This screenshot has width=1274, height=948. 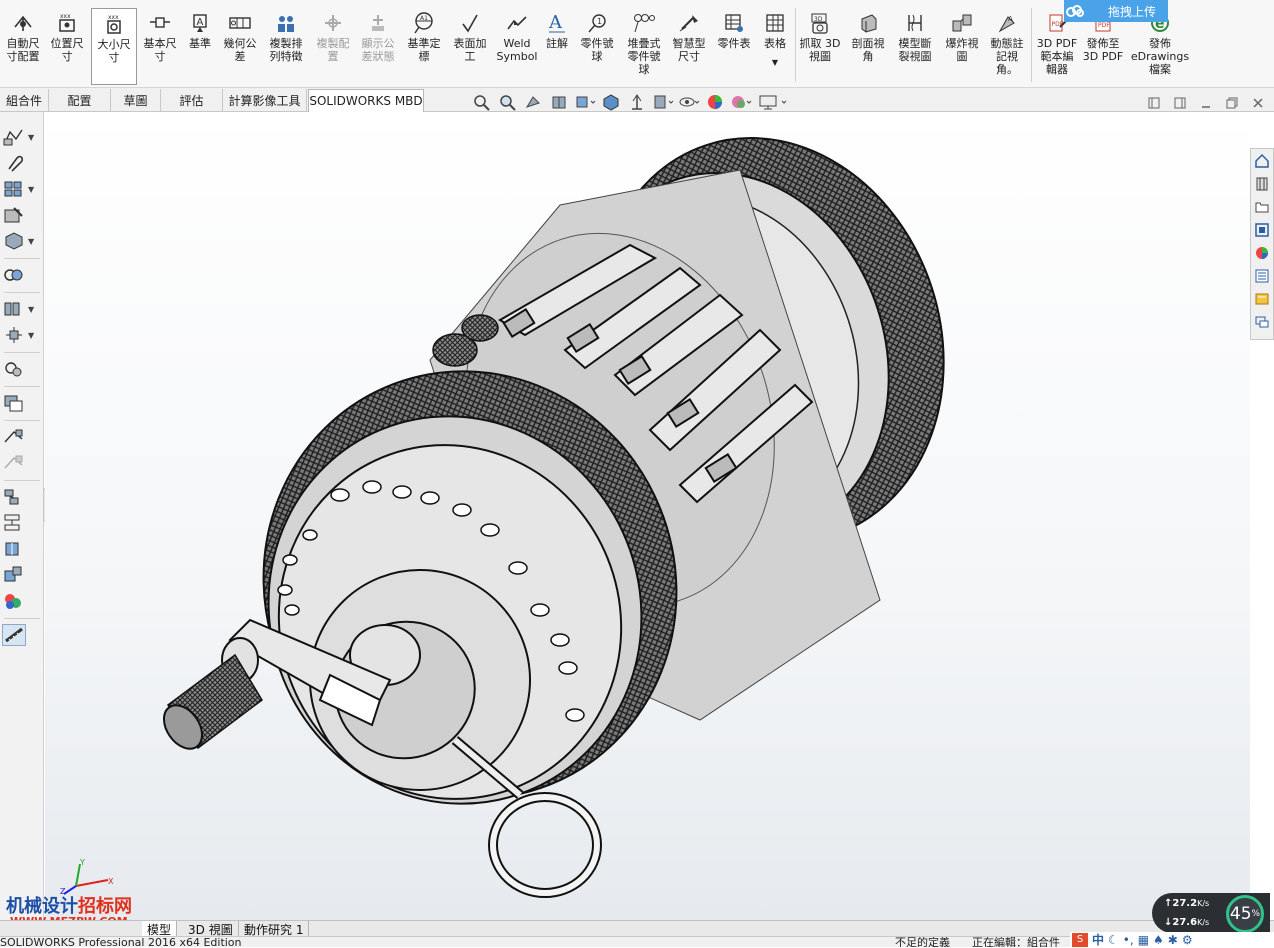 I want to click on shirt-icon: ♠, so click(x=1158, y=940).